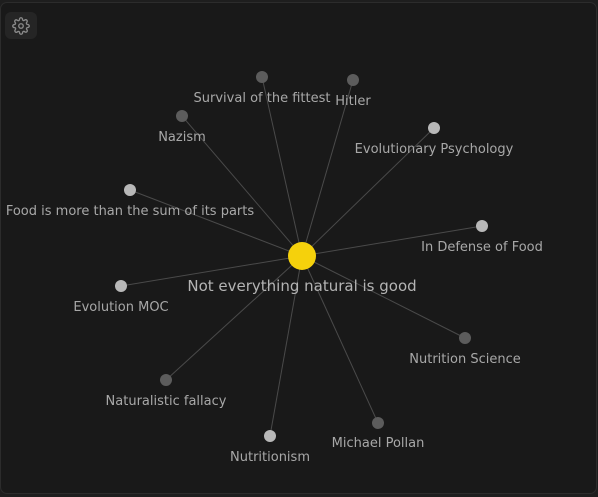 Image resolution: width=598 pixels, height=497 pixels. Describe the element at coordinates (130, 211) in the screenshot. I see `graph-node-label: Food is more than the sum of its parts` at that location.